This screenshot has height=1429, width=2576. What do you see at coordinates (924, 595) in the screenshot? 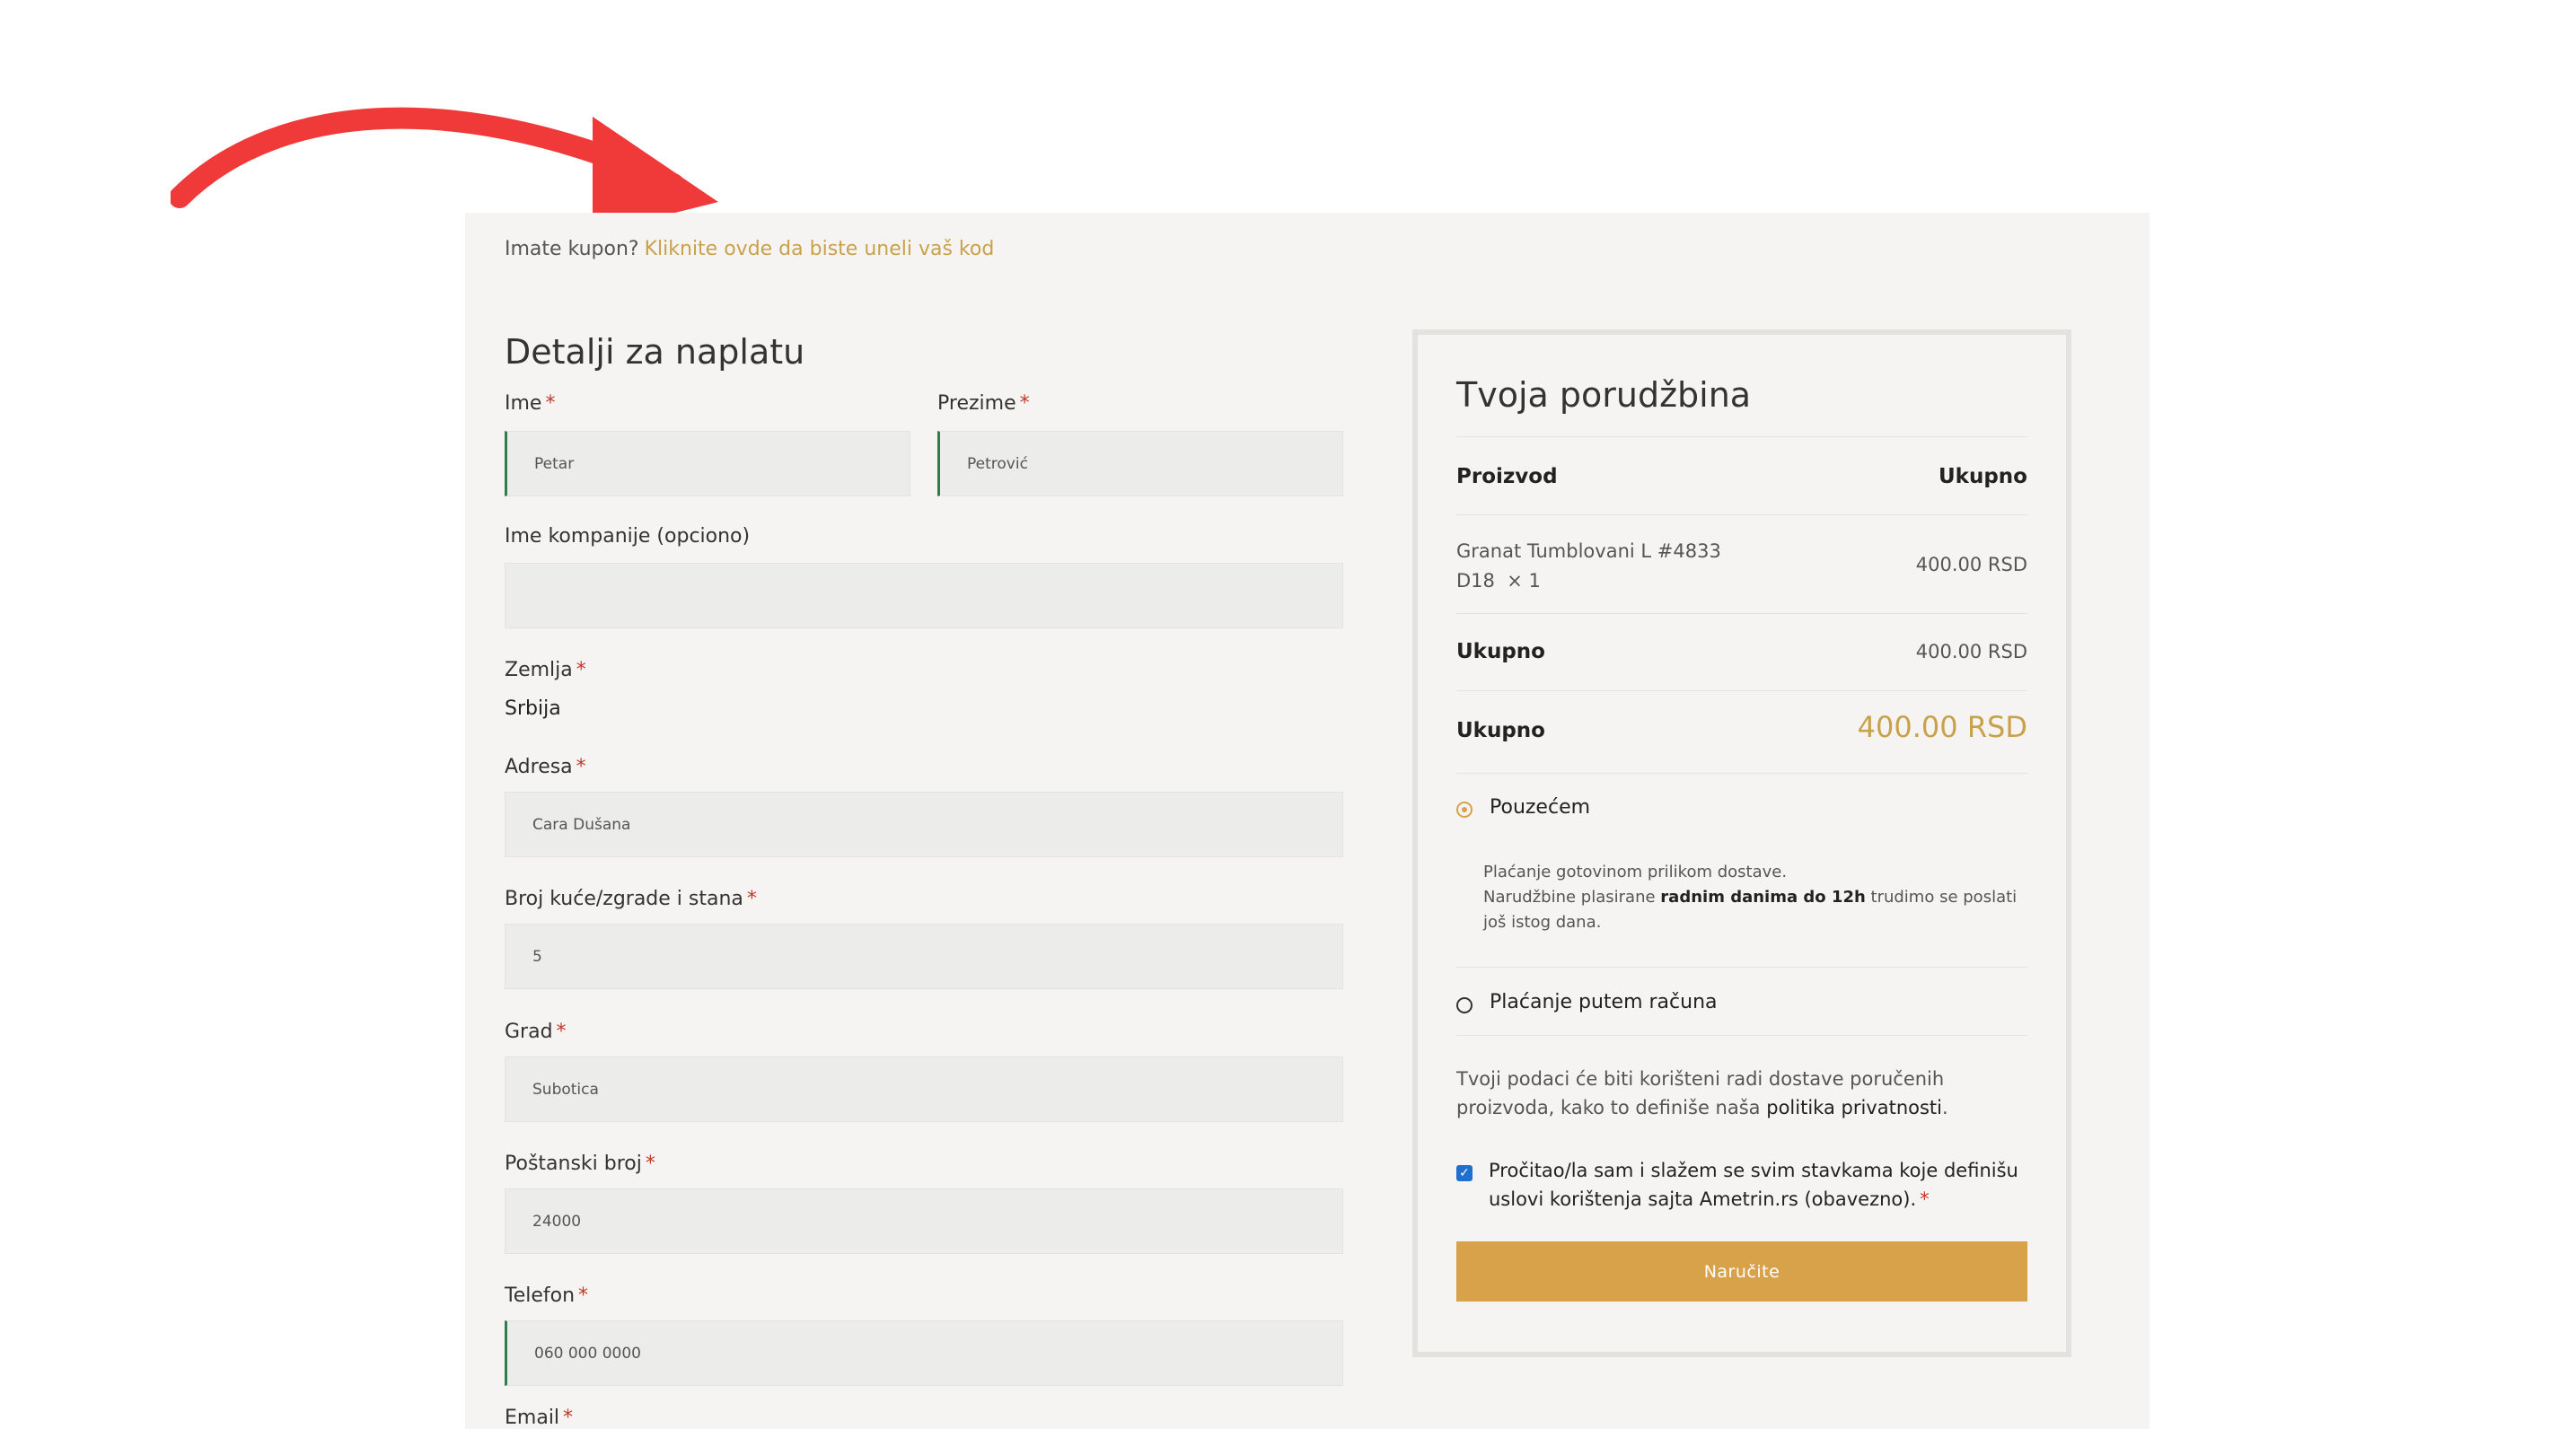
I see `company-input` at bounding box center [924, 595].